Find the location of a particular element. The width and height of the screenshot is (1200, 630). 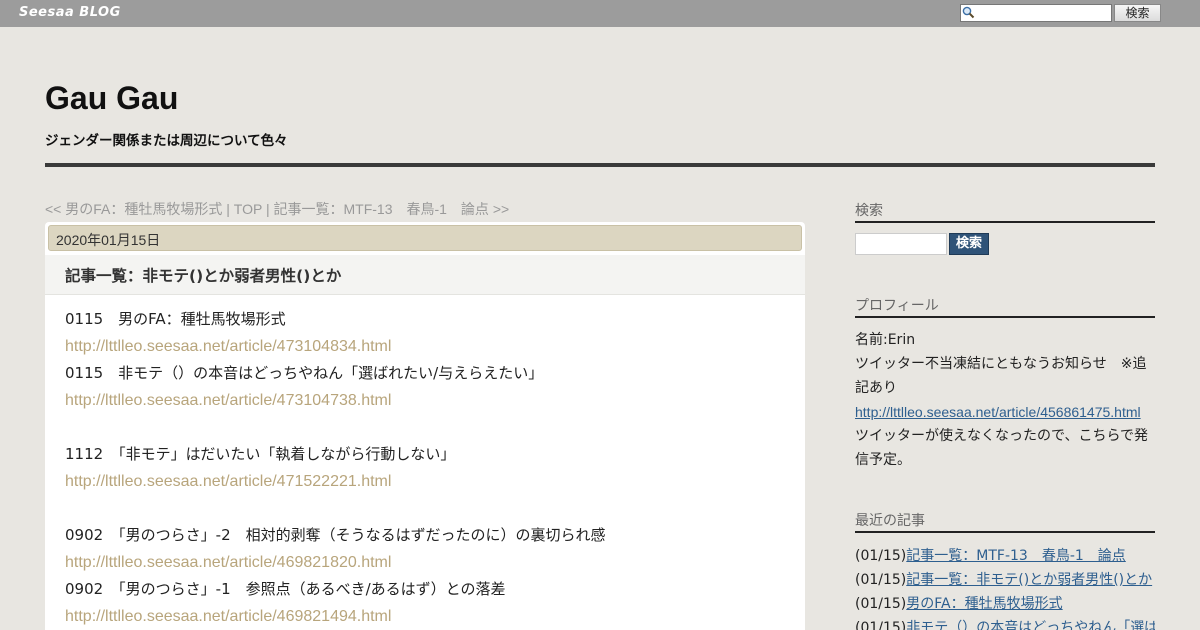

article-title: 記事一覧：非モテ()とか弱者男性()とか is located at coordinates (203, 275).